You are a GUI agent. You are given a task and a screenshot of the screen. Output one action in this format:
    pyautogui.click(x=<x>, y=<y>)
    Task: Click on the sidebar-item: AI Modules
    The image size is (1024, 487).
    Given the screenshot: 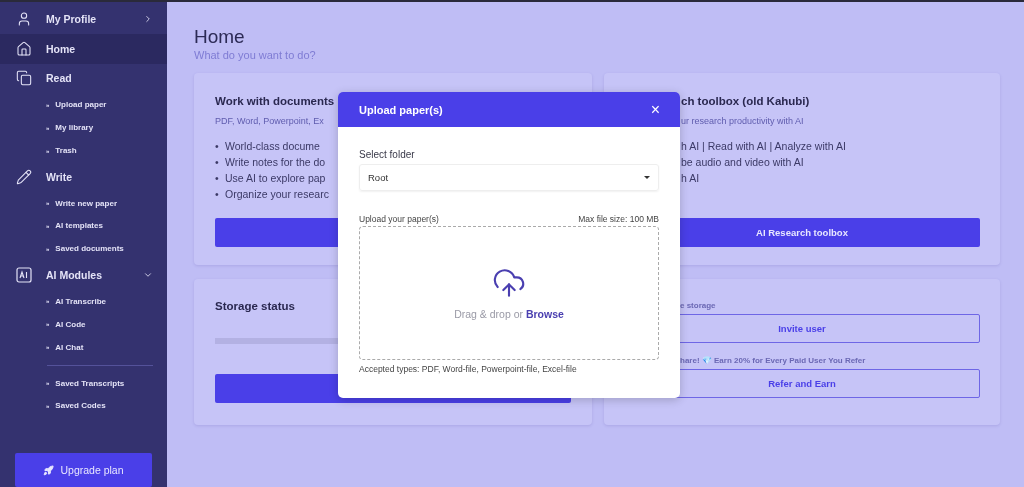 What is the action you would take?
    pyautogui.click(x=83, y=275)
    